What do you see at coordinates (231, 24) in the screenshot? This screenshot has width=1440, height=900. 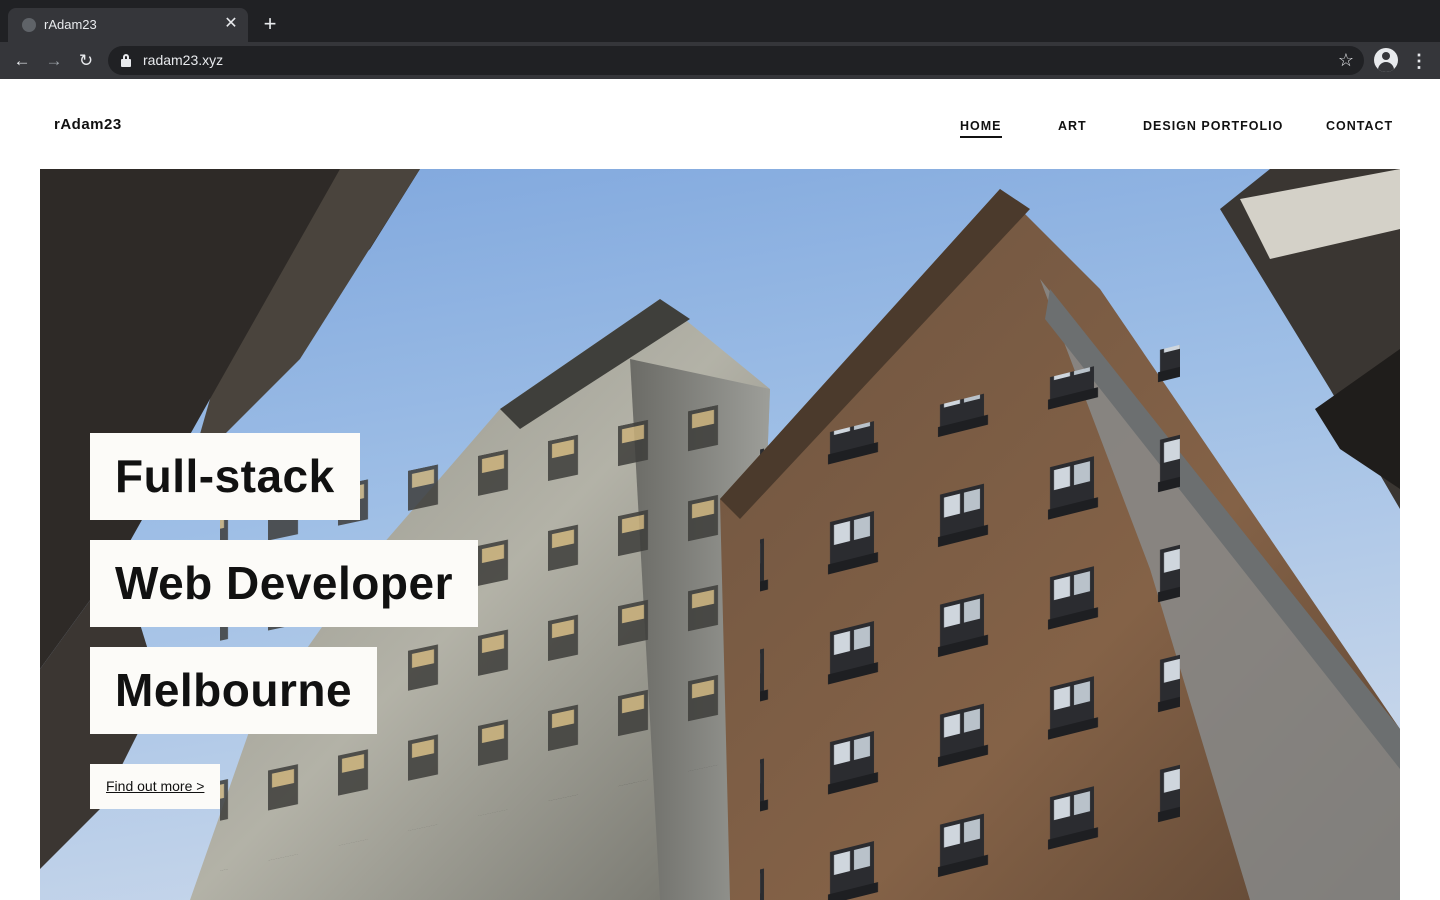 I see `close-icon: ✕` at bounding box center [231, 24].